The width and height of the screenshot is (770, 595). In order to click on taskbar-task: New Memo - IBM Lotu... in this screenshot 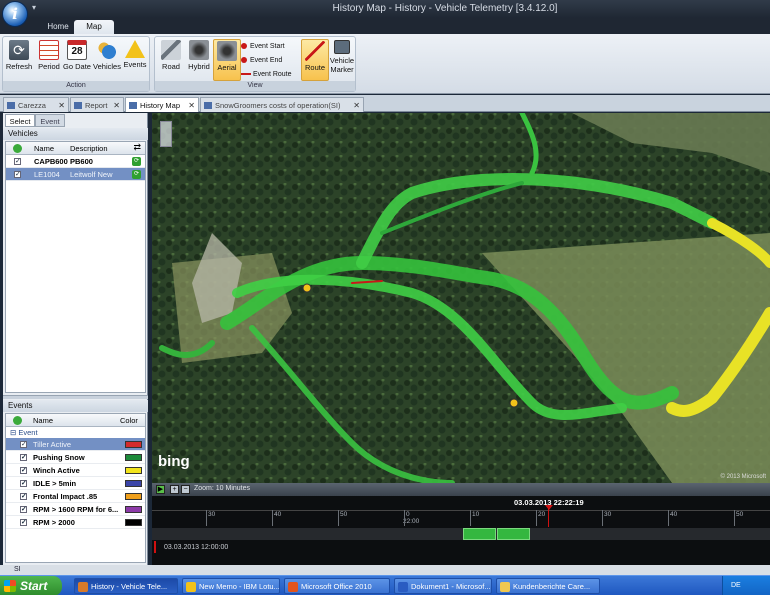, I will do `click(231, 586)`.